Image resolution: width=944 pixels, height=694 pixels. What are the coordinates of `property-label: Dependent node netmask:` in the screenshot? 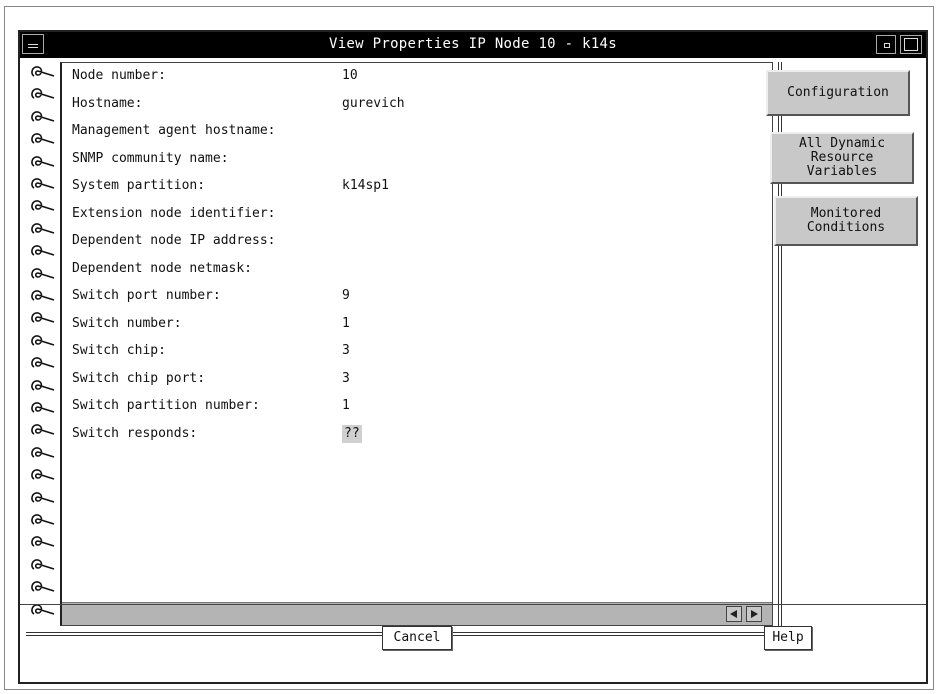 It's located at (162, 268).